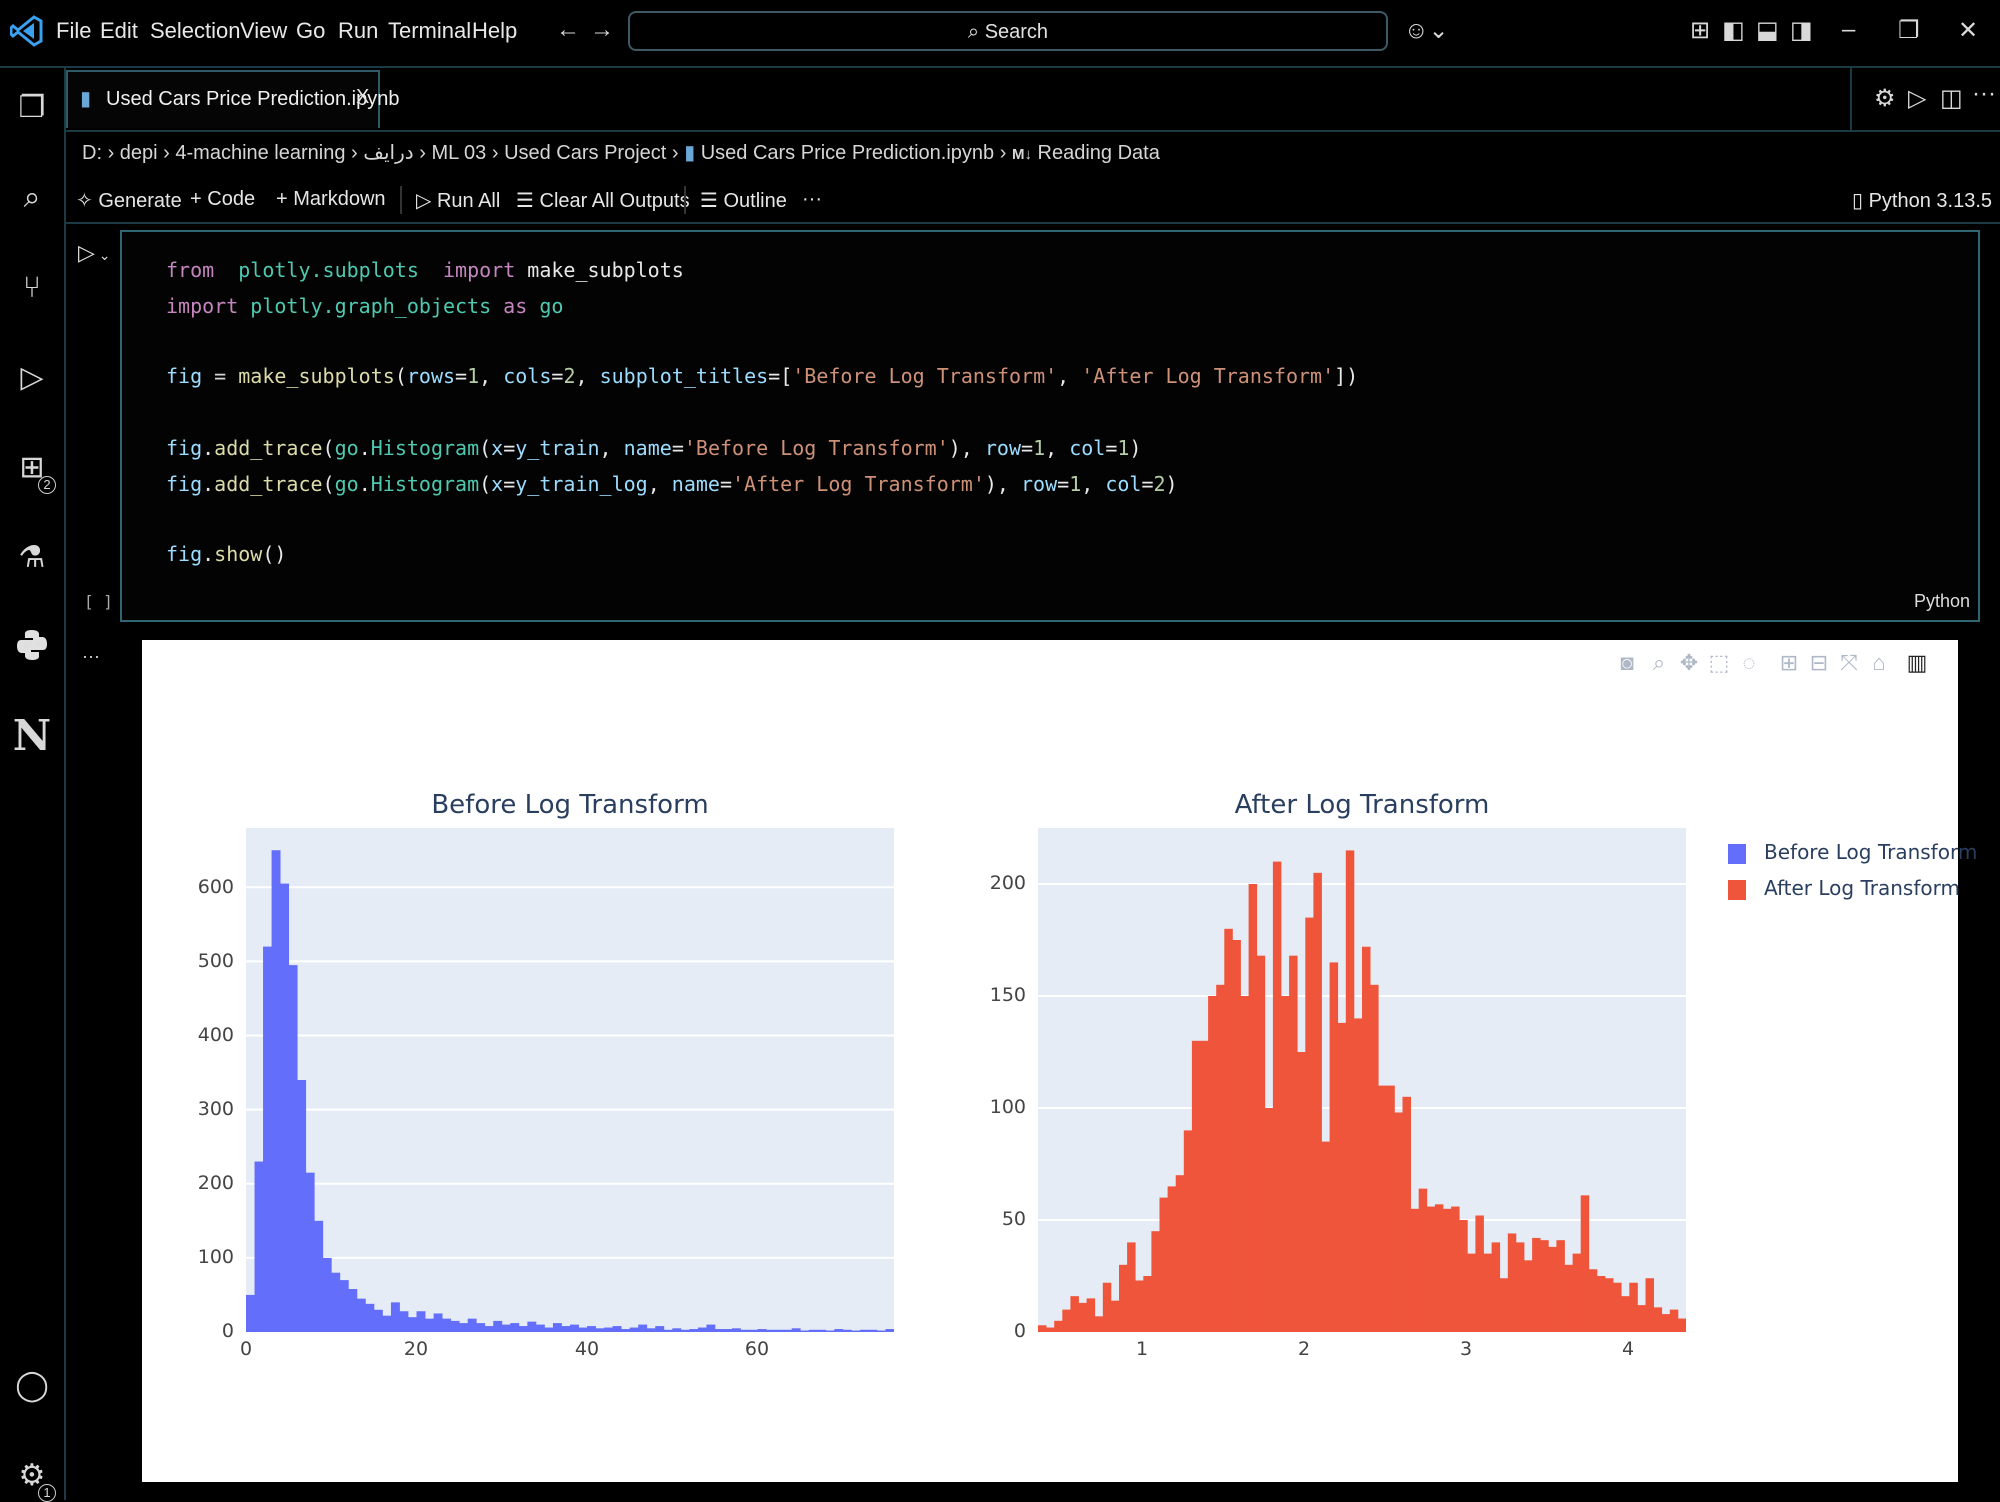 The image size is (2000, 1502). Describe the element at coordinates (94, 253) in the screenshot. I see `run-cell-button: ▷ ⌄` at that location.